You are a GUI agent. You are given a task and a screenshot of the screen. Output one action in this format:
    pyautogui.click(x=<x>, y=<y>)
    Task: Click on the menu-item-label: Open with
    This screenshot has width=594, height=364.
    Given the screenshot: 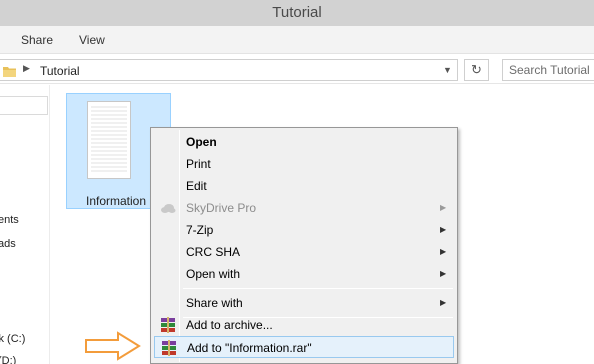 What is the action you would take?
    pyautogui.click(x=213, y=274)
    